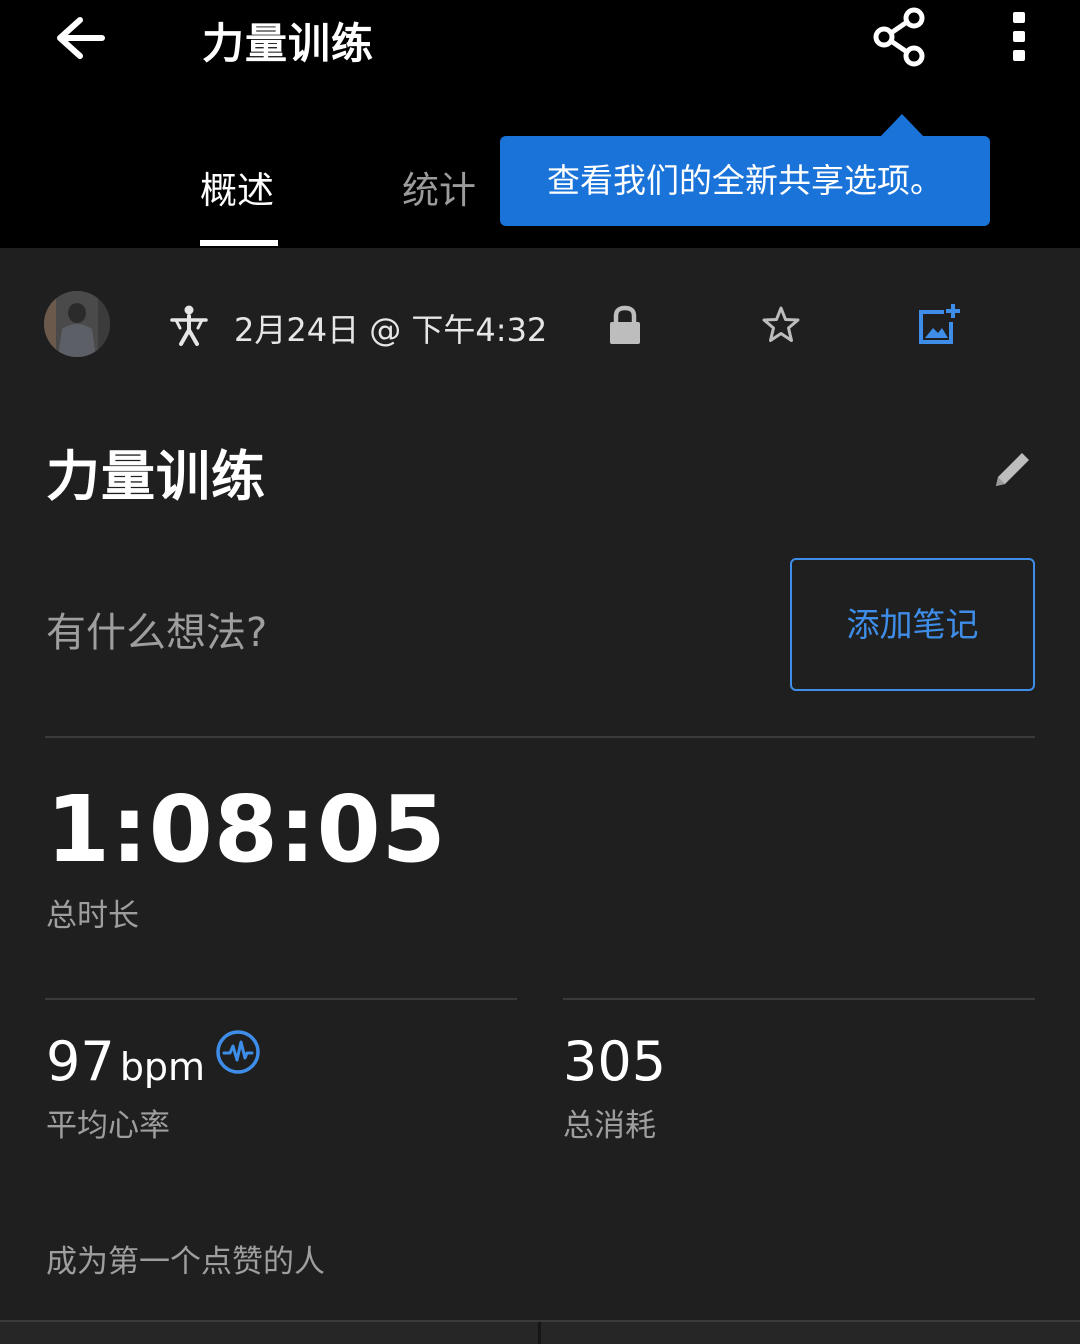 The image size is (1080, 1344). I want to click on lock-icon, so click(625, 324).